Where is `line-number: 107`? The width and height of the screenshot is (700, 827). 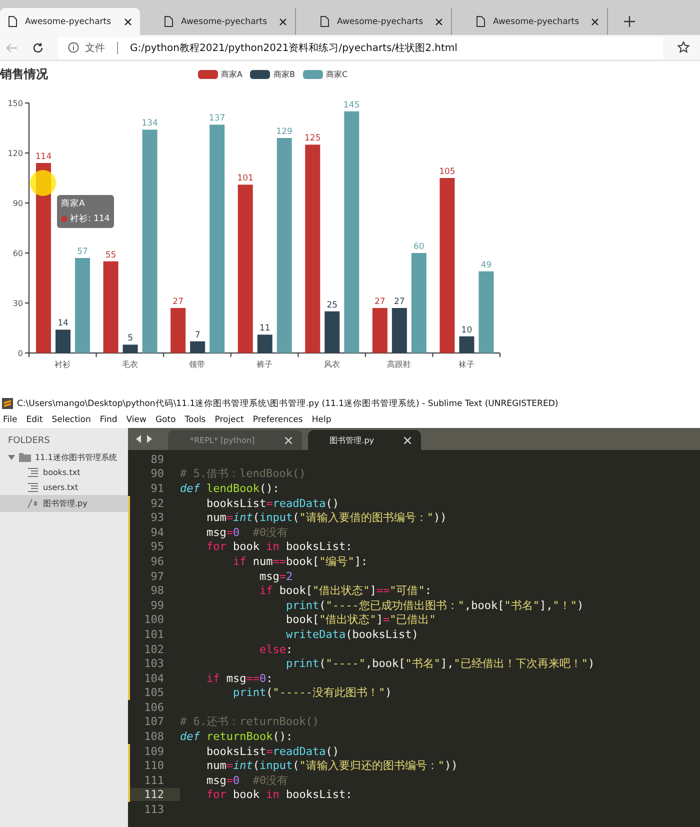 line-number: 107 is located at coordinates (154, 721).